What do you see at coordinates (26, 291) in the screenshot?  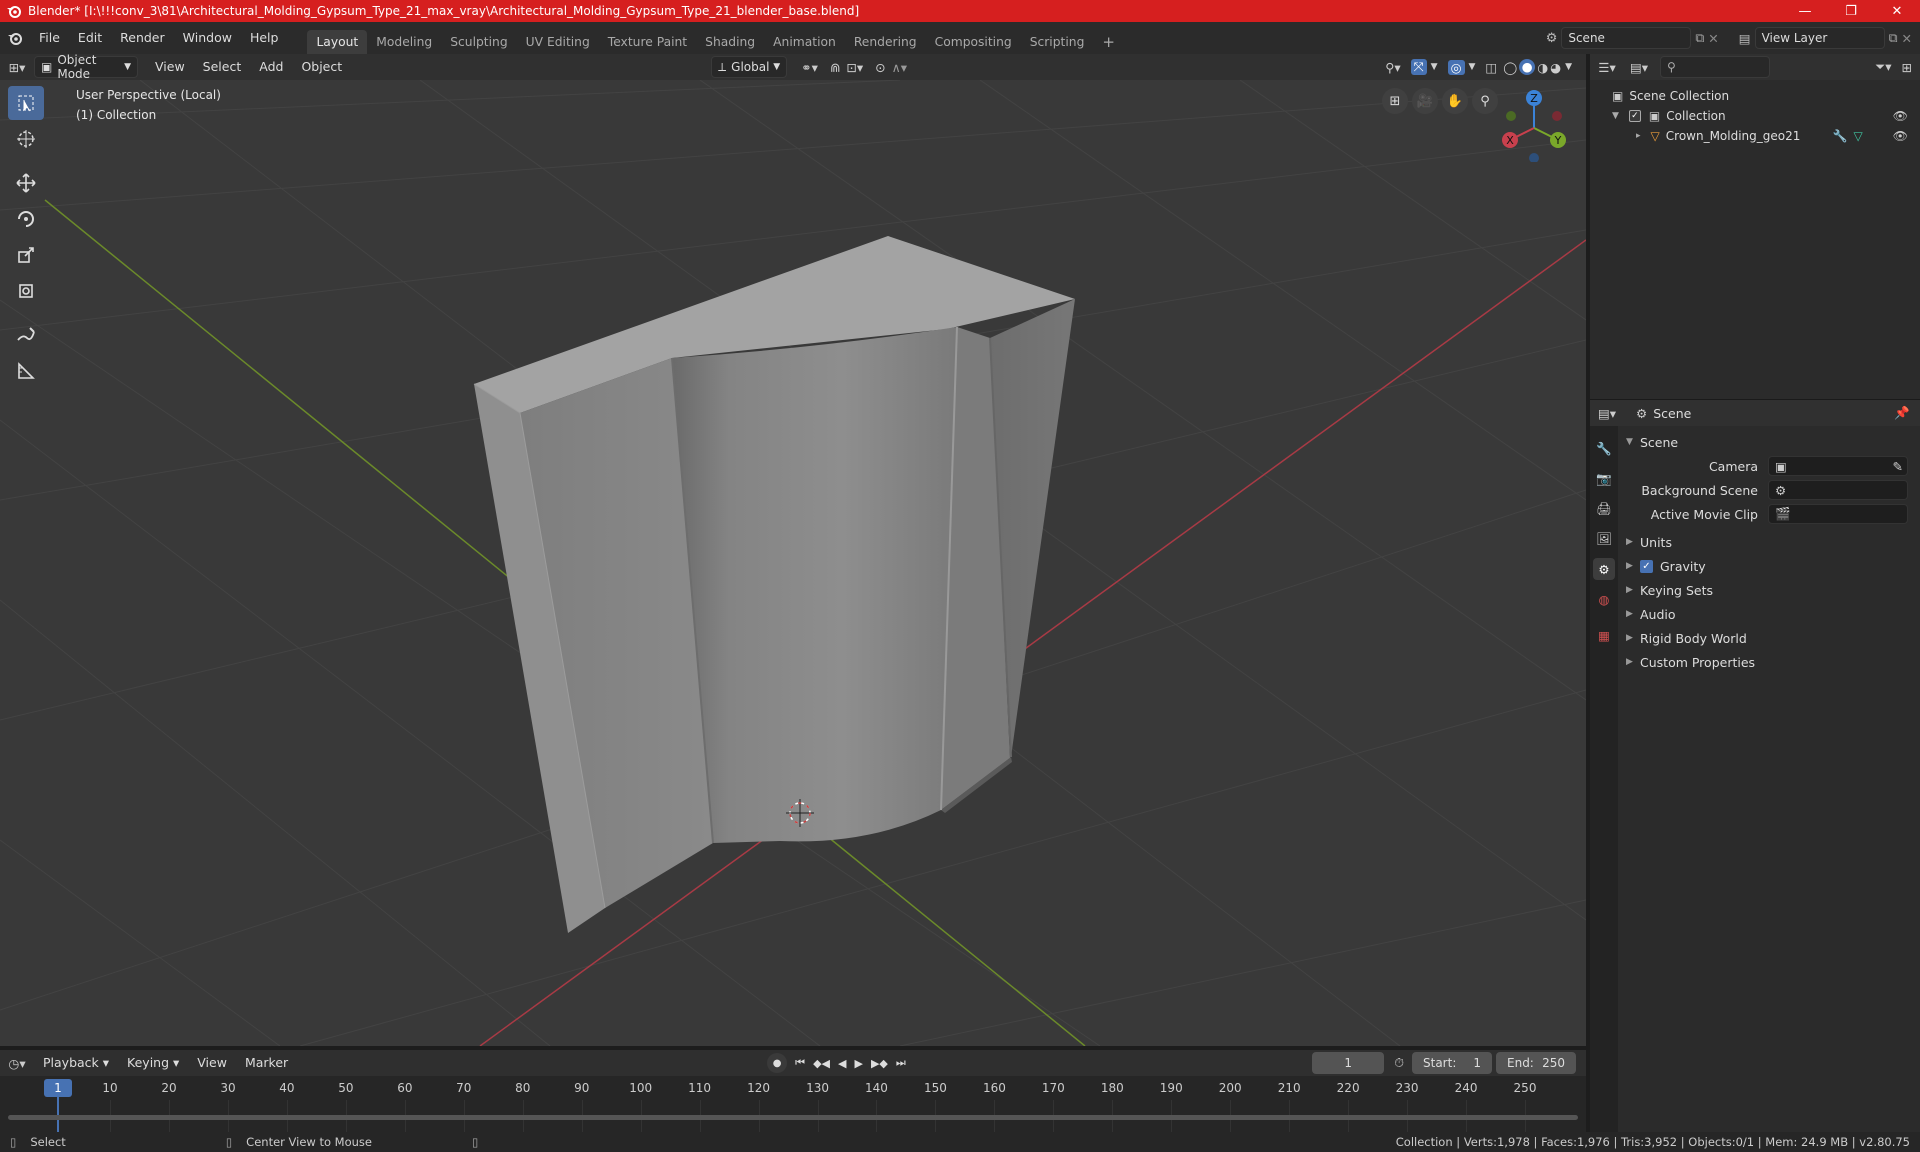 I see `transform-tool` at bounding box center [26, 291].